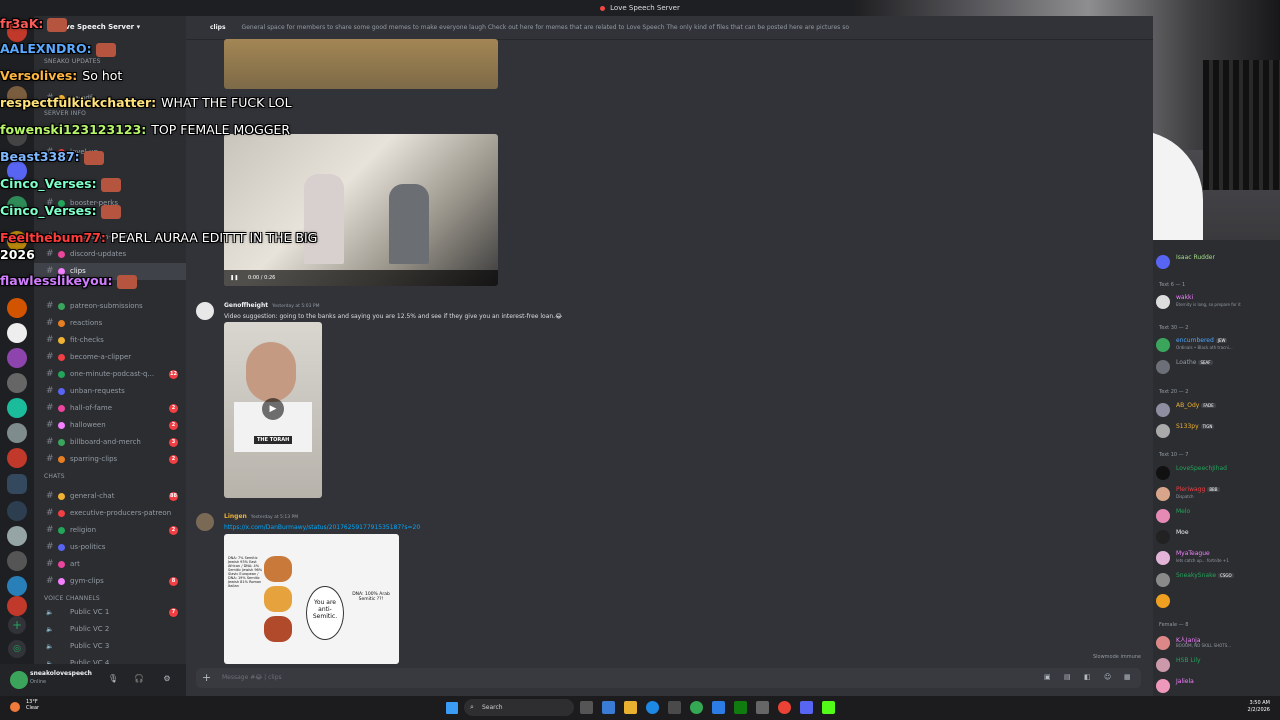  Describe the element at coordinates (110, 496) in the screenshot. I see `channel-item: # general-chat 88` at that location.